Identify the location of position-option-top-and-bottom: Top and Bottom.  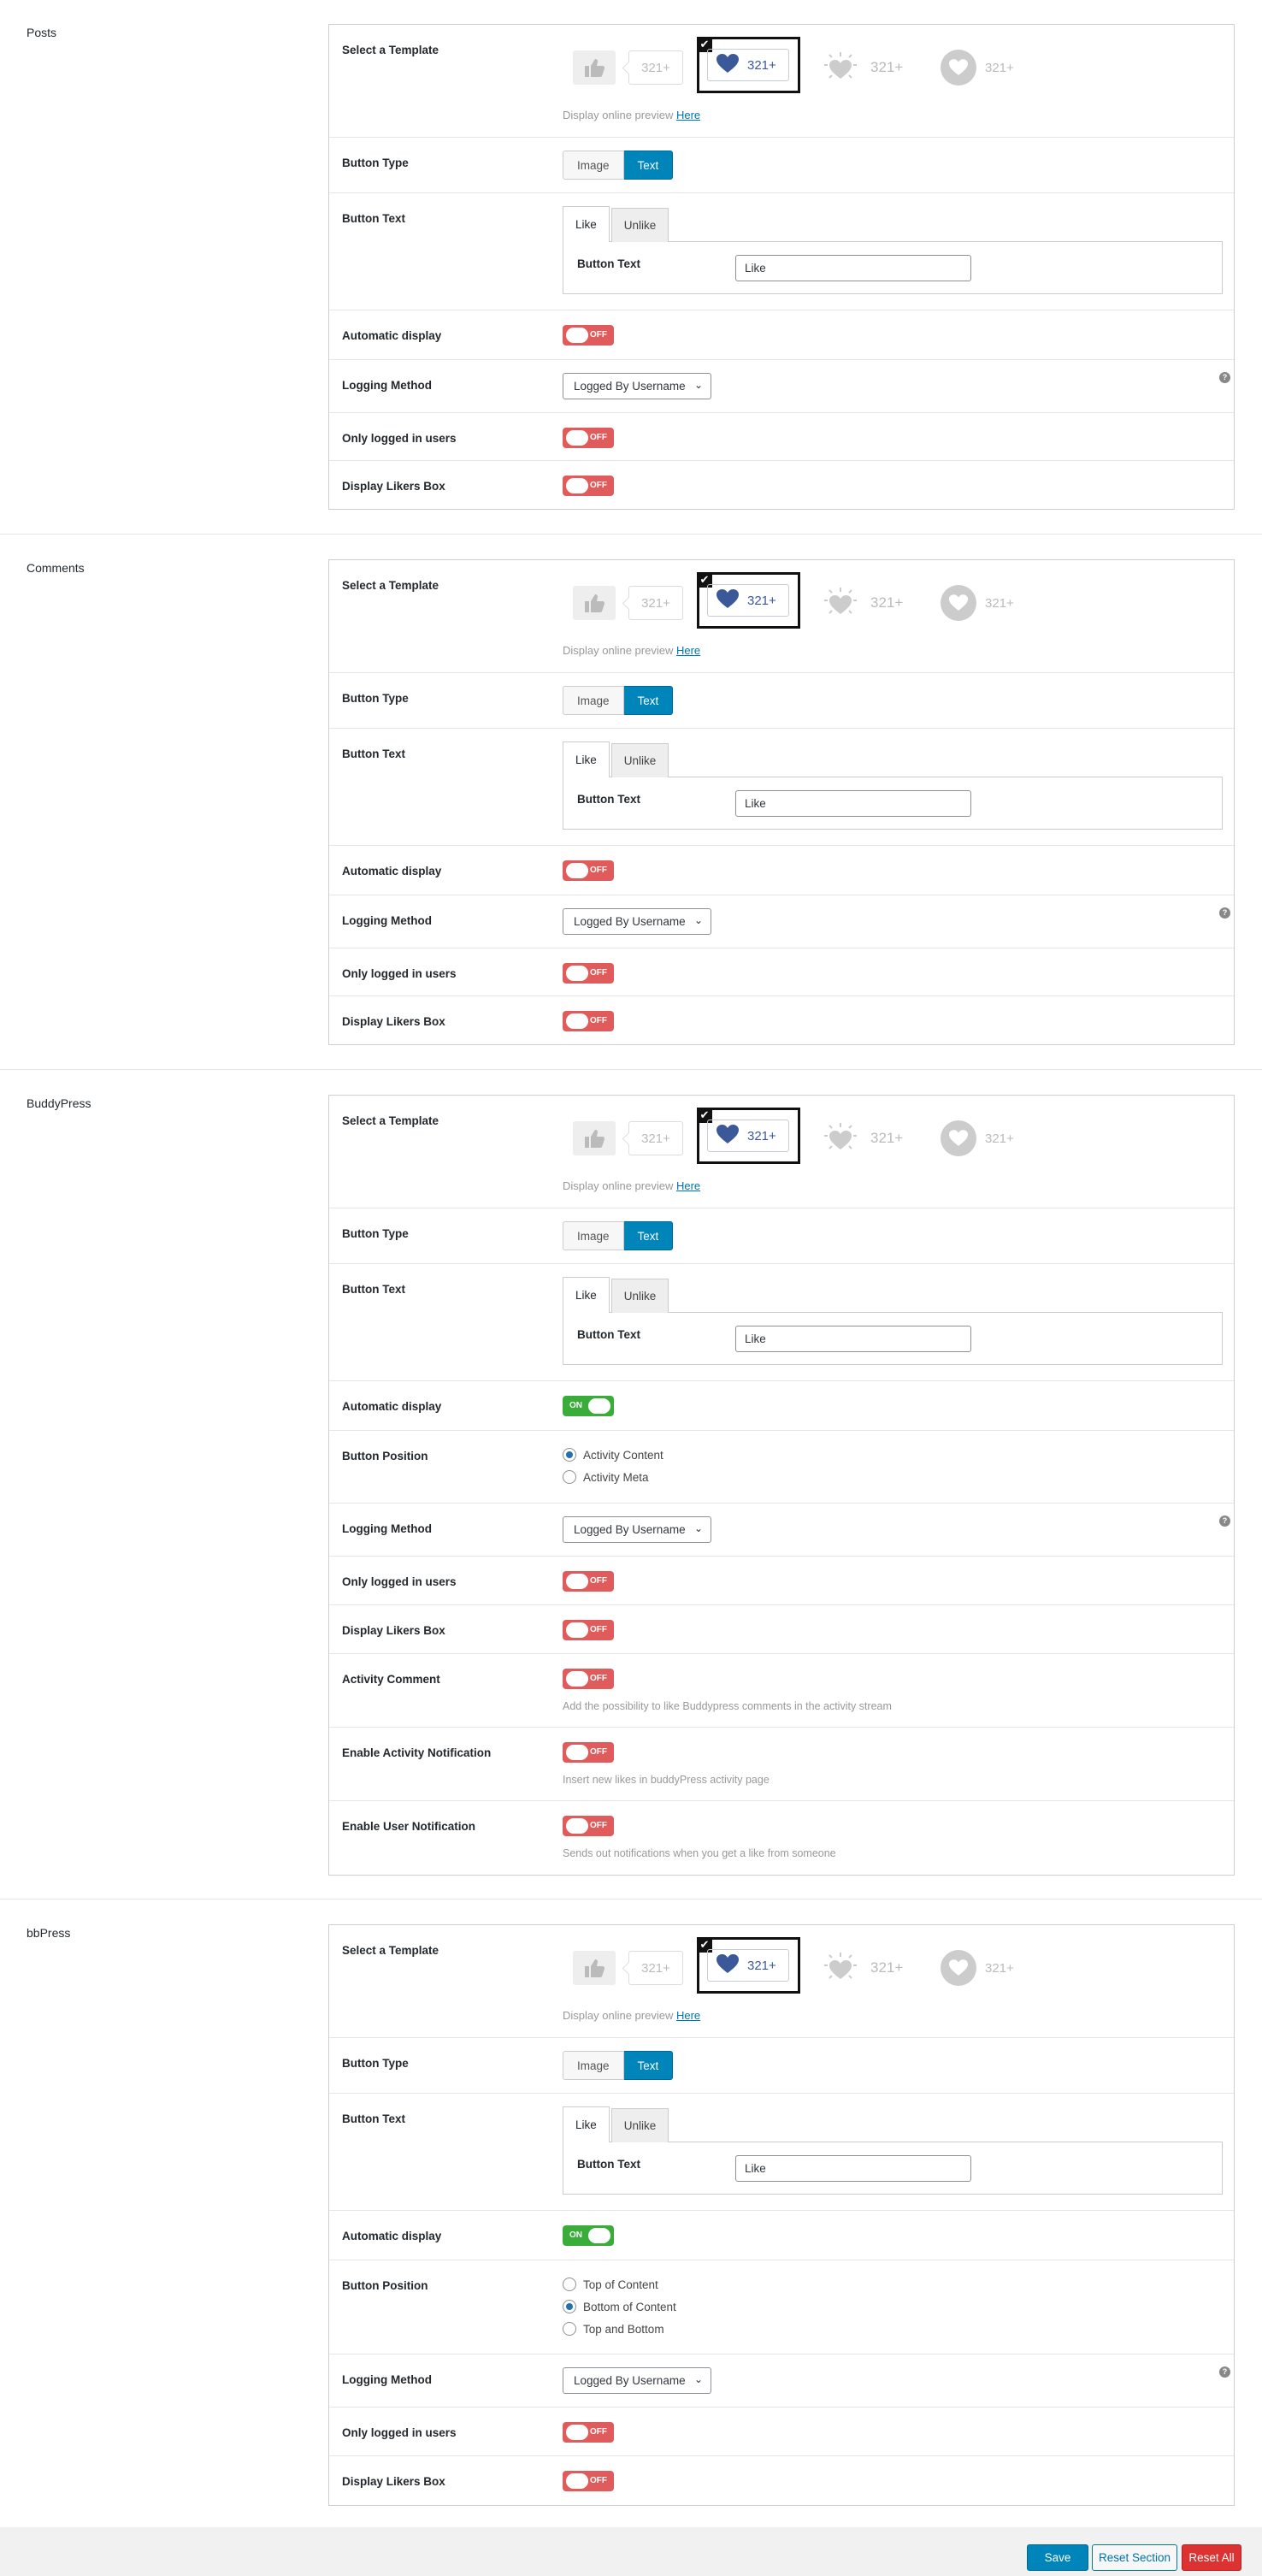
(619, 2329).